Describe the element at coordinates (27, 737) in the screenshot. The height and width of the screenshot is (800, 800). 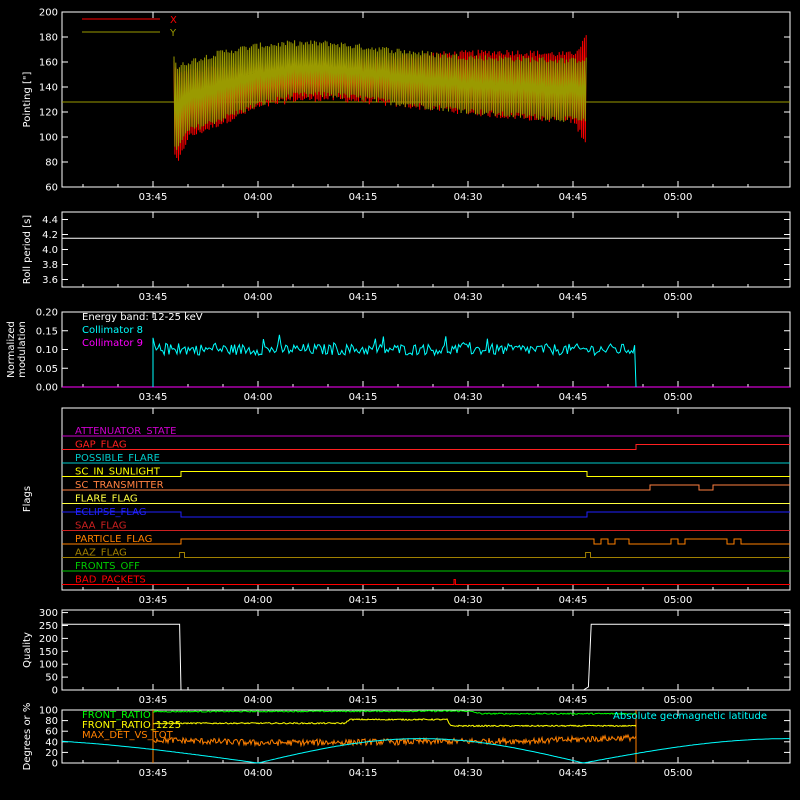
I see `y-axis-label: Degrees or %` at that location.